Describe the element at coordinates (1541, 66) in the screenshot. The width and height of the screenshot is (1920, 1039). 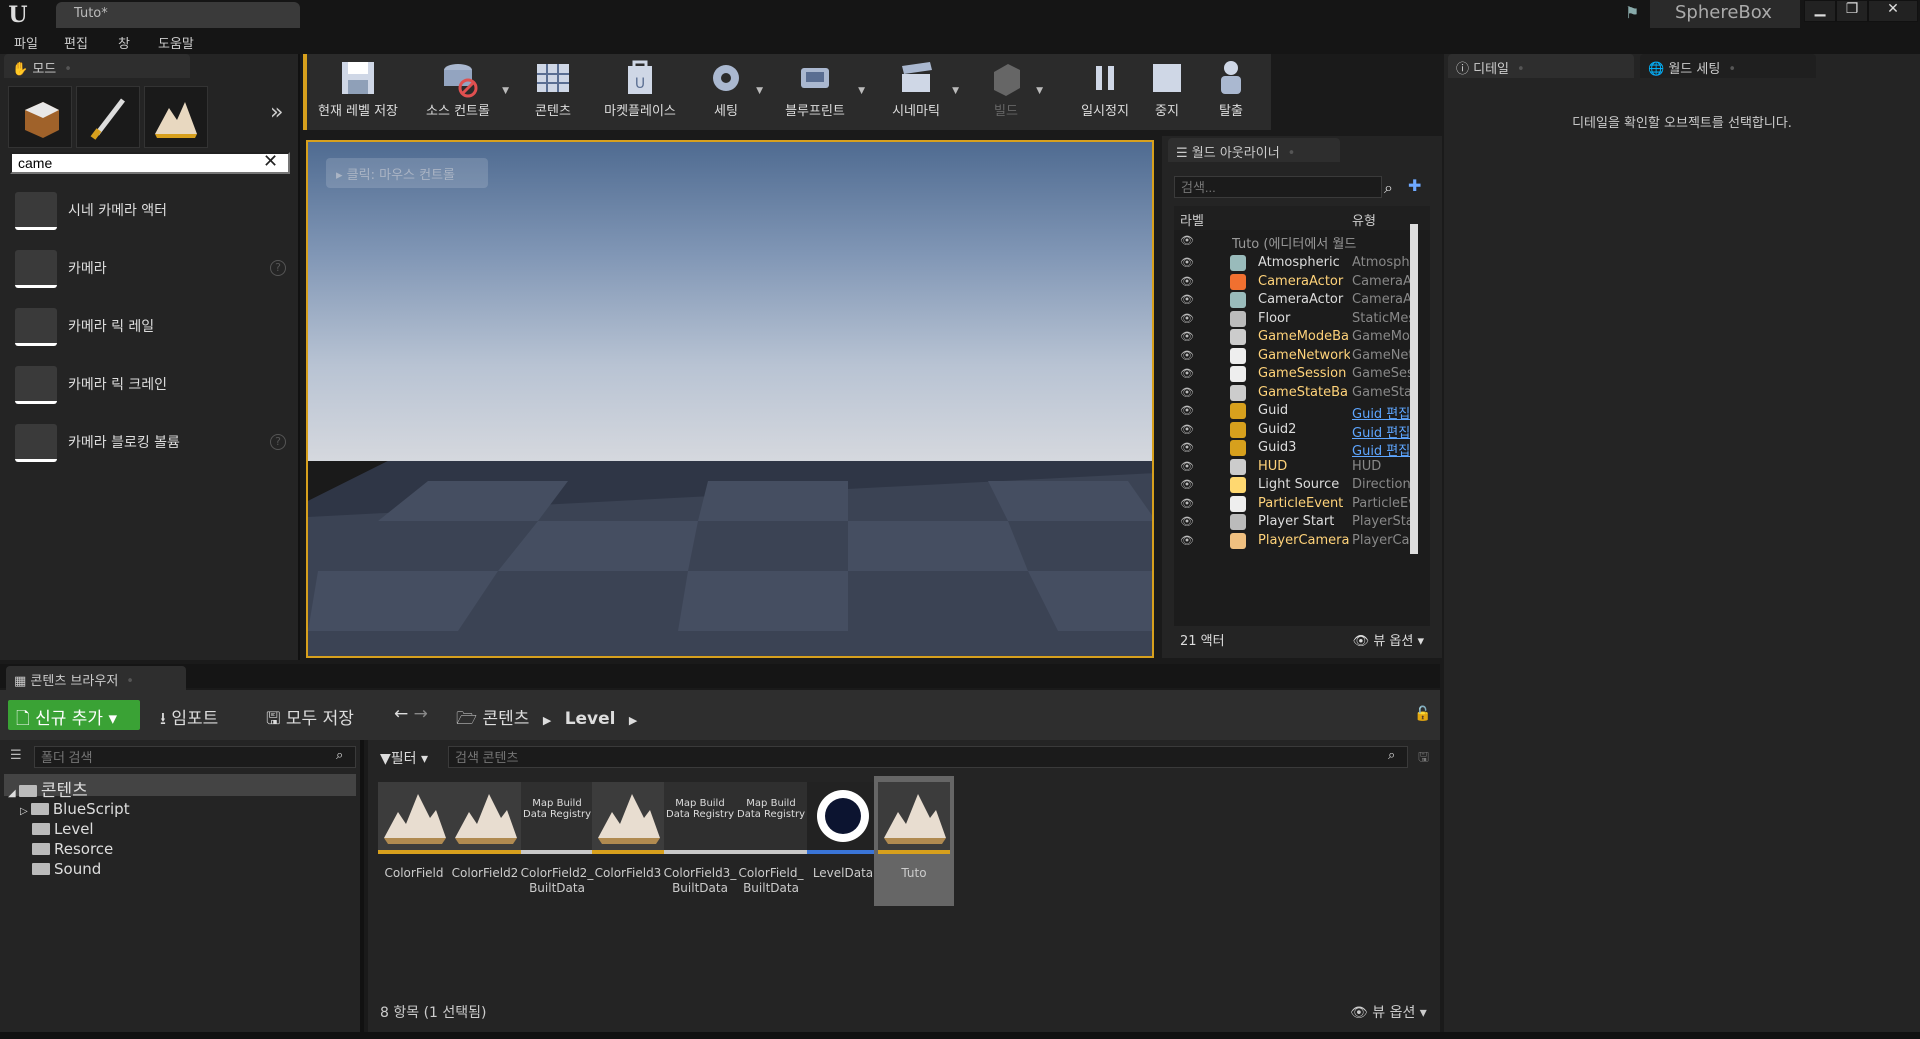
I see `details-tab: ⓘ 디테일 •` at that location.